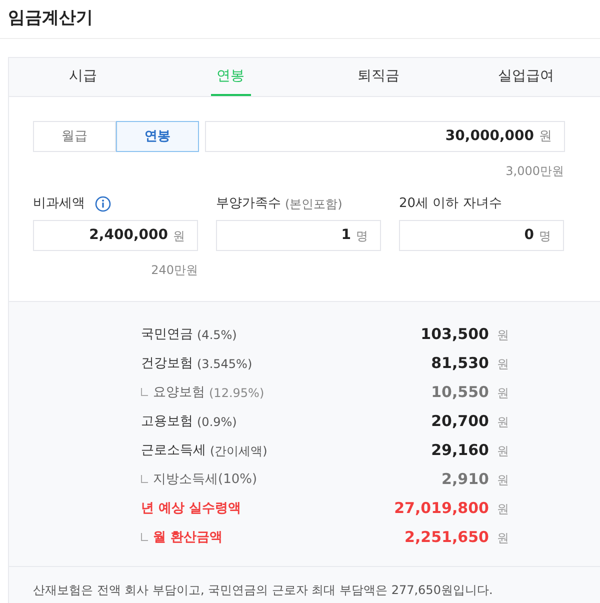 This screenshot has width=600, height=603. Describe the element at coordinates (103, 204) in the screenshot. I see `info-icon` at that location.